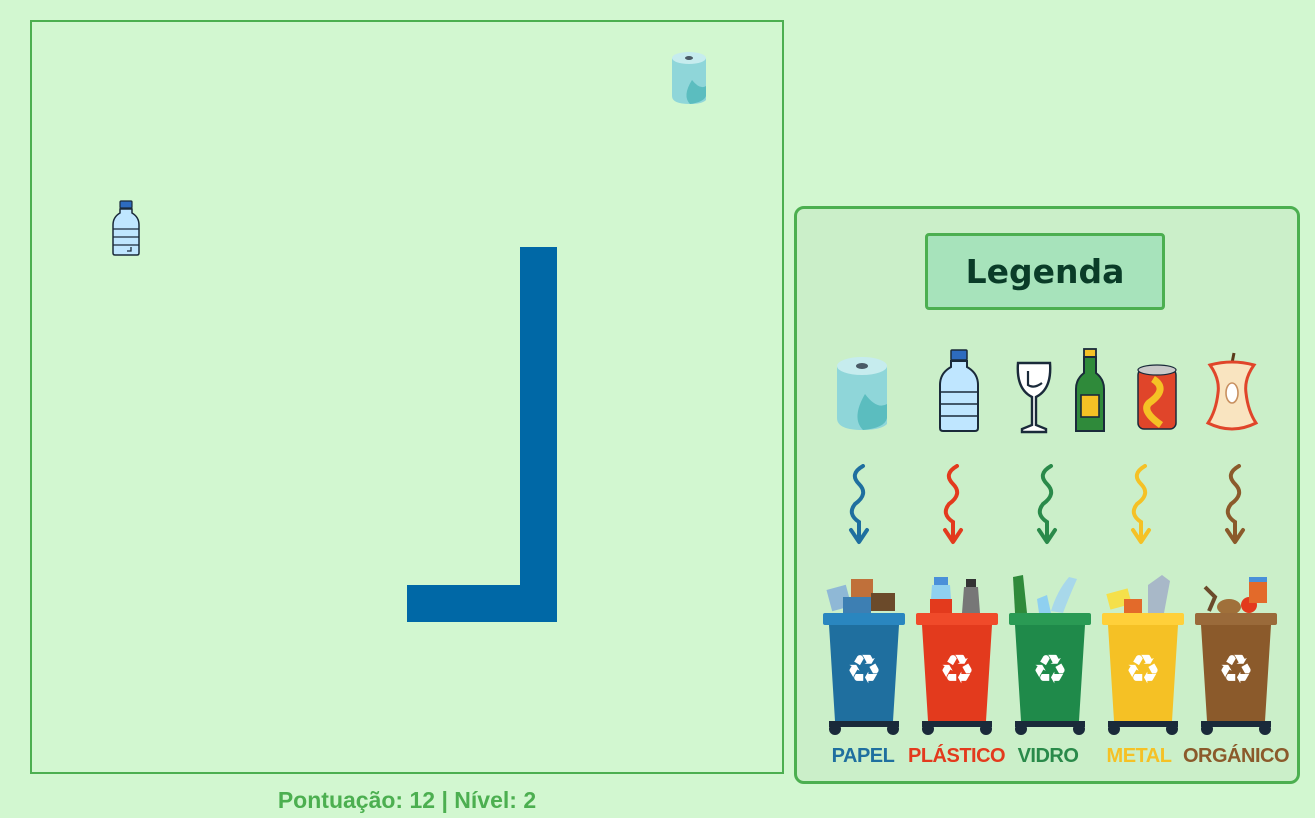 The image size is (1315, 818). I want to click on bin-label-metal: METAL, so click(1139, 756).